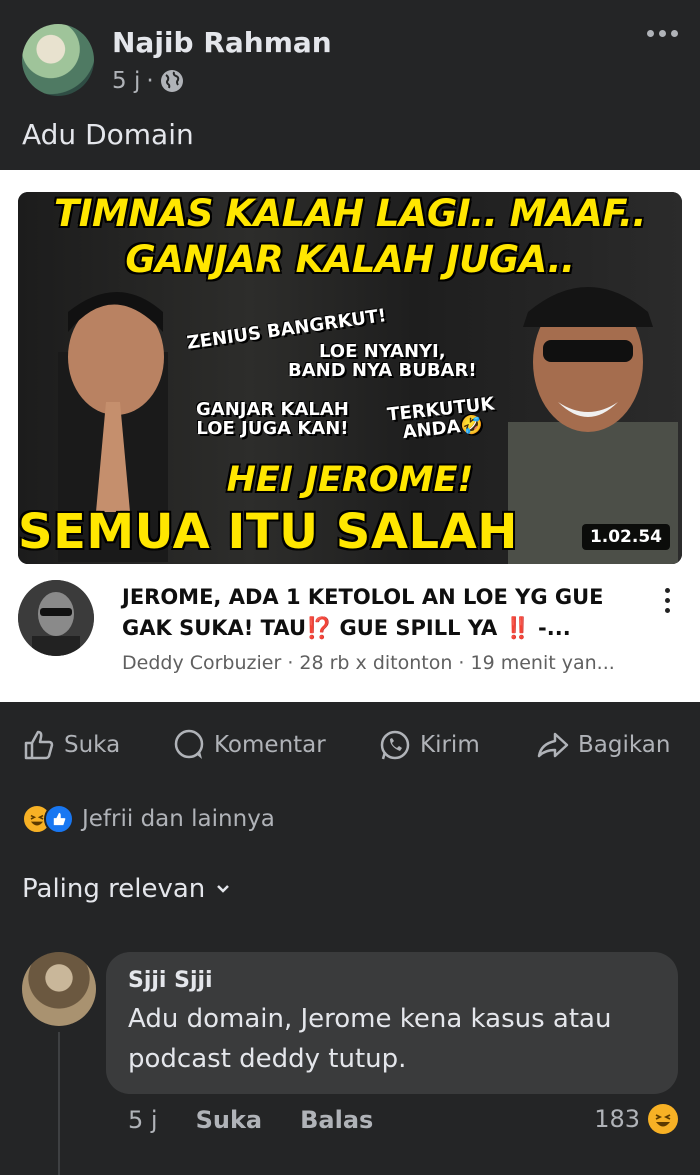 The width and height of the screenshot is (700, 1175). I want to click on like-button: Suka, so click(71, 745).